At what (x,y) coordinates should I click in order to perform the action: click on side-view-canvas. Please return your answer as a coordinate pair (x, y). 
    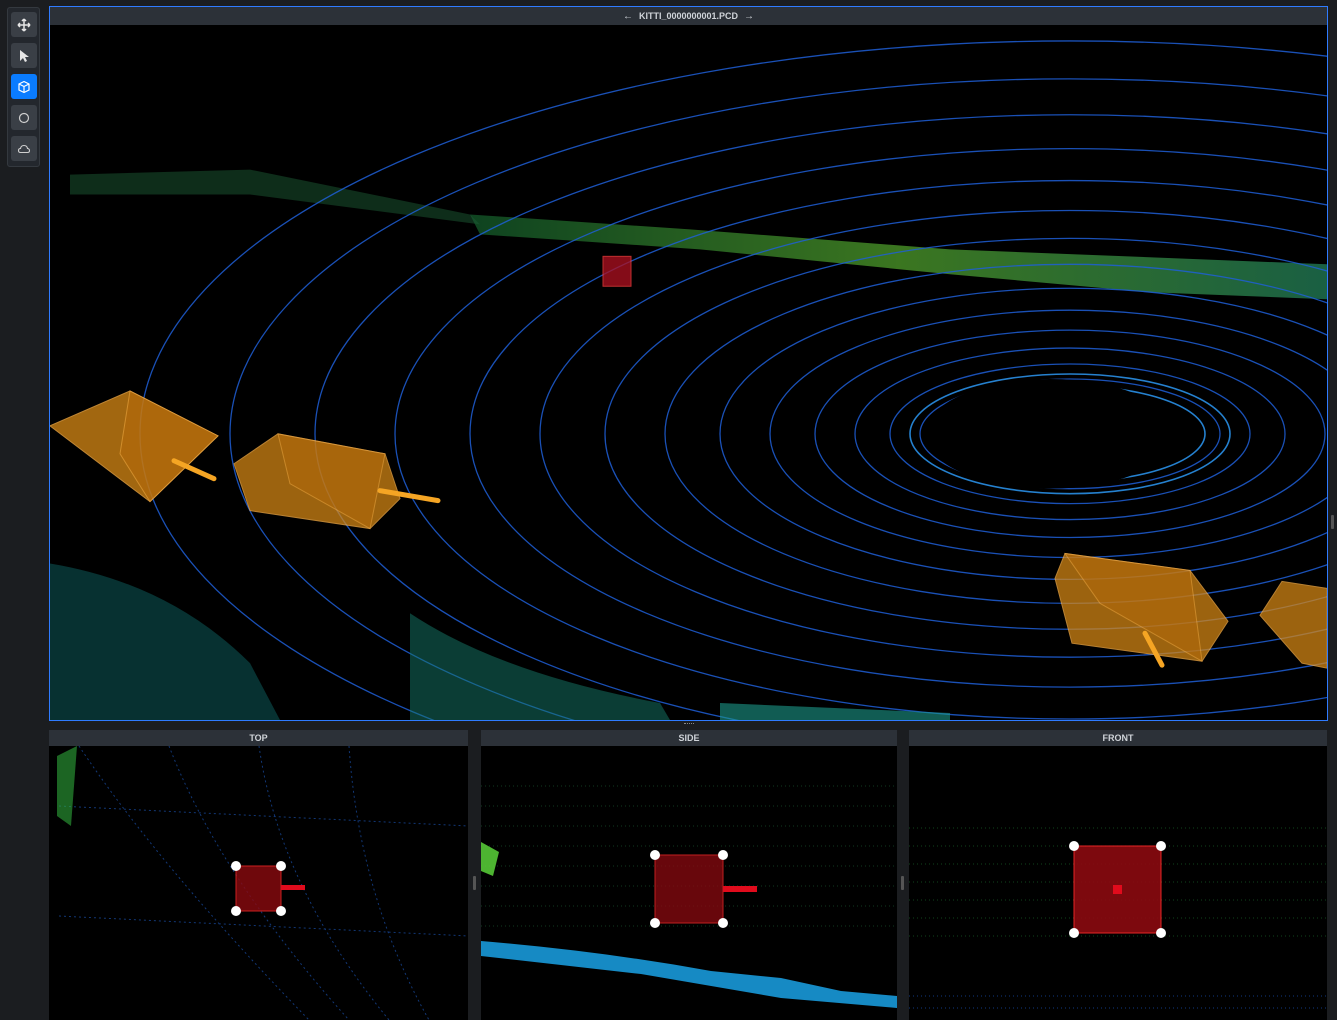
    Looking at the image, I should click on (689, 883).